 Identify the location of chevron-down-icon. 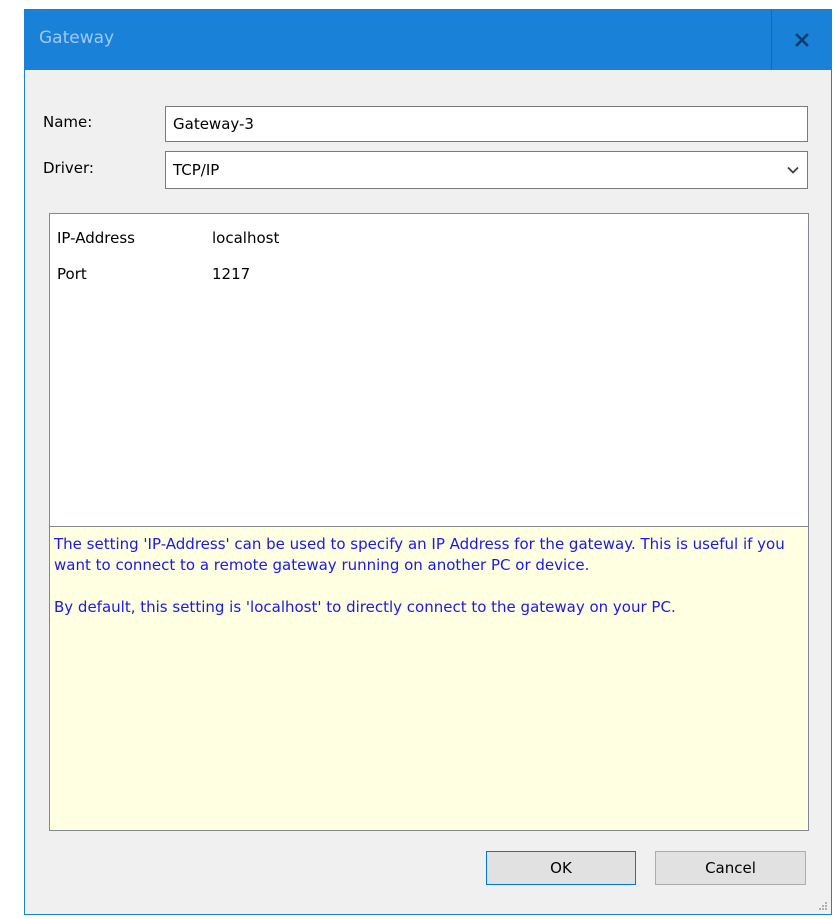
(793, 170).